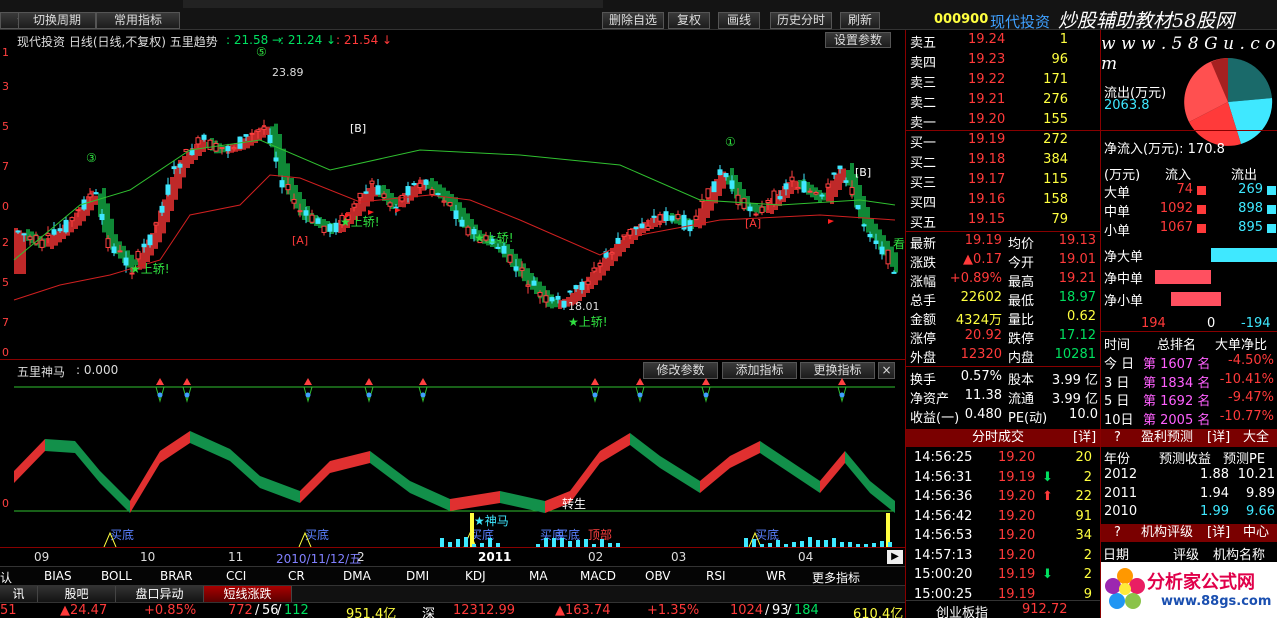 This screenshot has height=618, width=1277. Describe the element at coordinates (429, 612) in the screenshot. I see `status-market: 深` at that location.